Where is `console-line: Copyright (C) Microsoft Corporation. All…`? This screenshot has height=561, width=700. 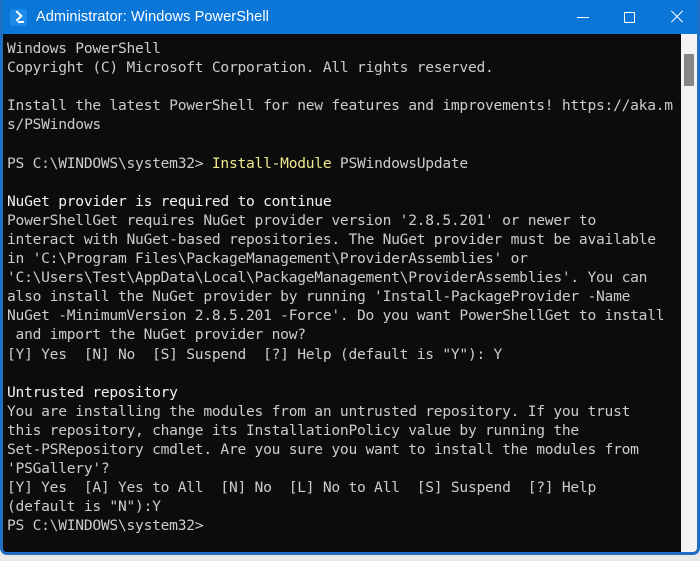
console-line: Copyright (C) Microsoft Corporation. All… is located at coordinates (250, 68).